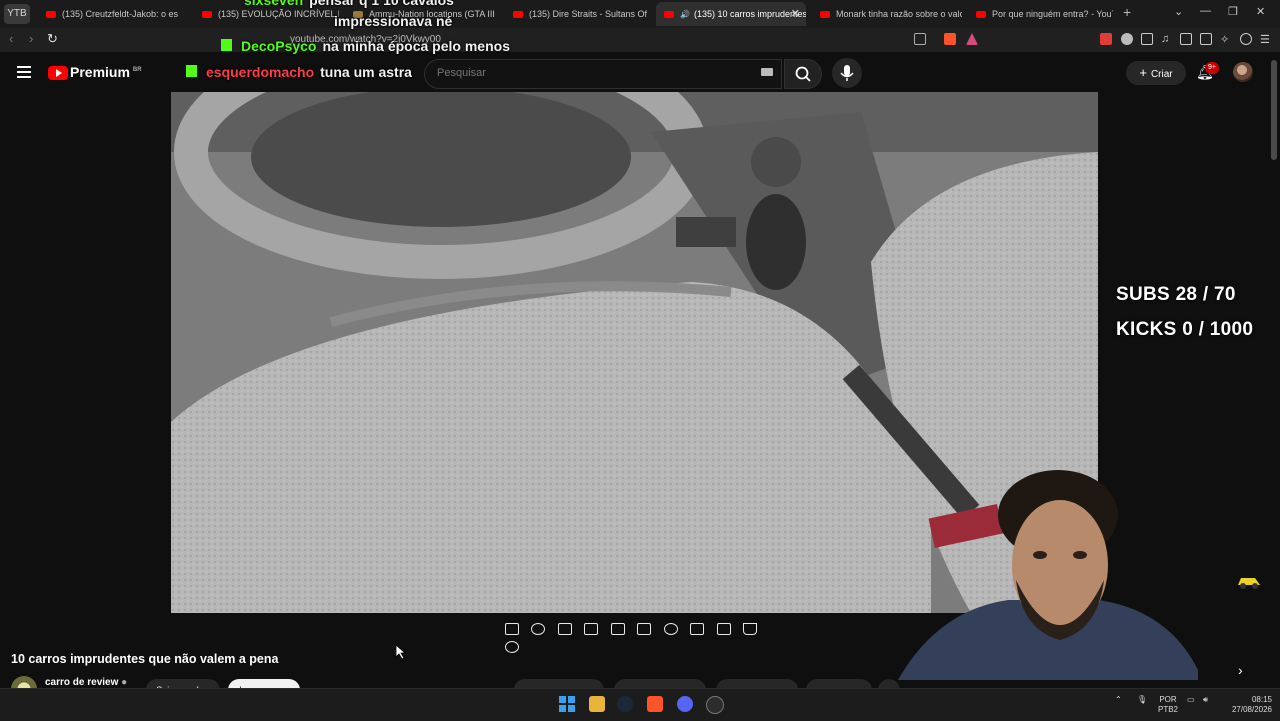  I want to click on clock: 08:15 27/08/2026, so click(1247, 705).